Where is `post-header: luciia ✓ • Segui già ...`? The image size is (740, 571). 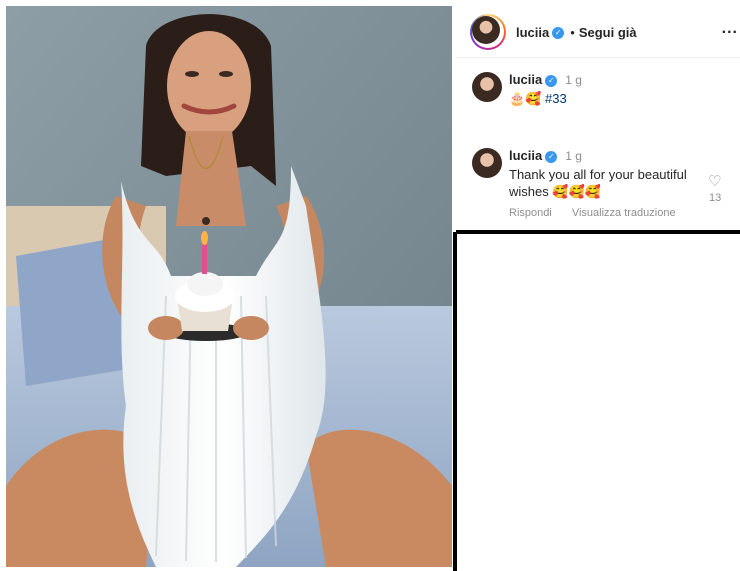
post-header: luciia ✓ • Segui già ... is located at coordinates (598, 32).